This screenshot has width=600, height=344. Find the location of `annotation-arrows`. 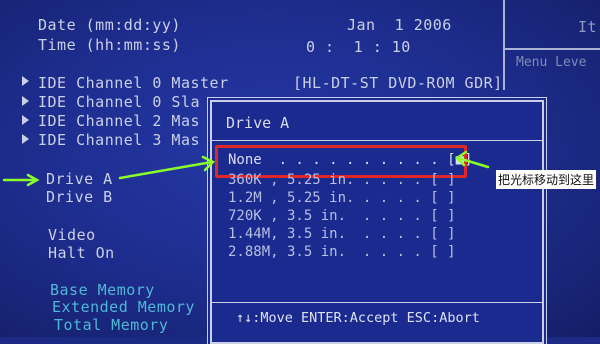

annotation-arrows is located at coordinates (246, 168).